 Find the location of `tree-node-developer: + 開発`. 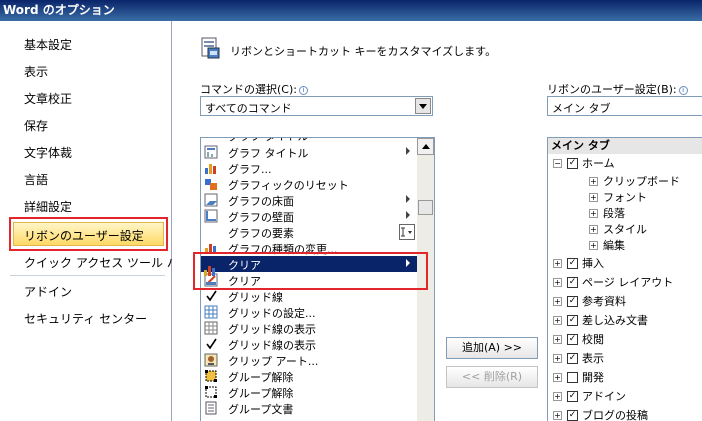

tree-node-developer: + 開発 is located at coordinates (578, 377).